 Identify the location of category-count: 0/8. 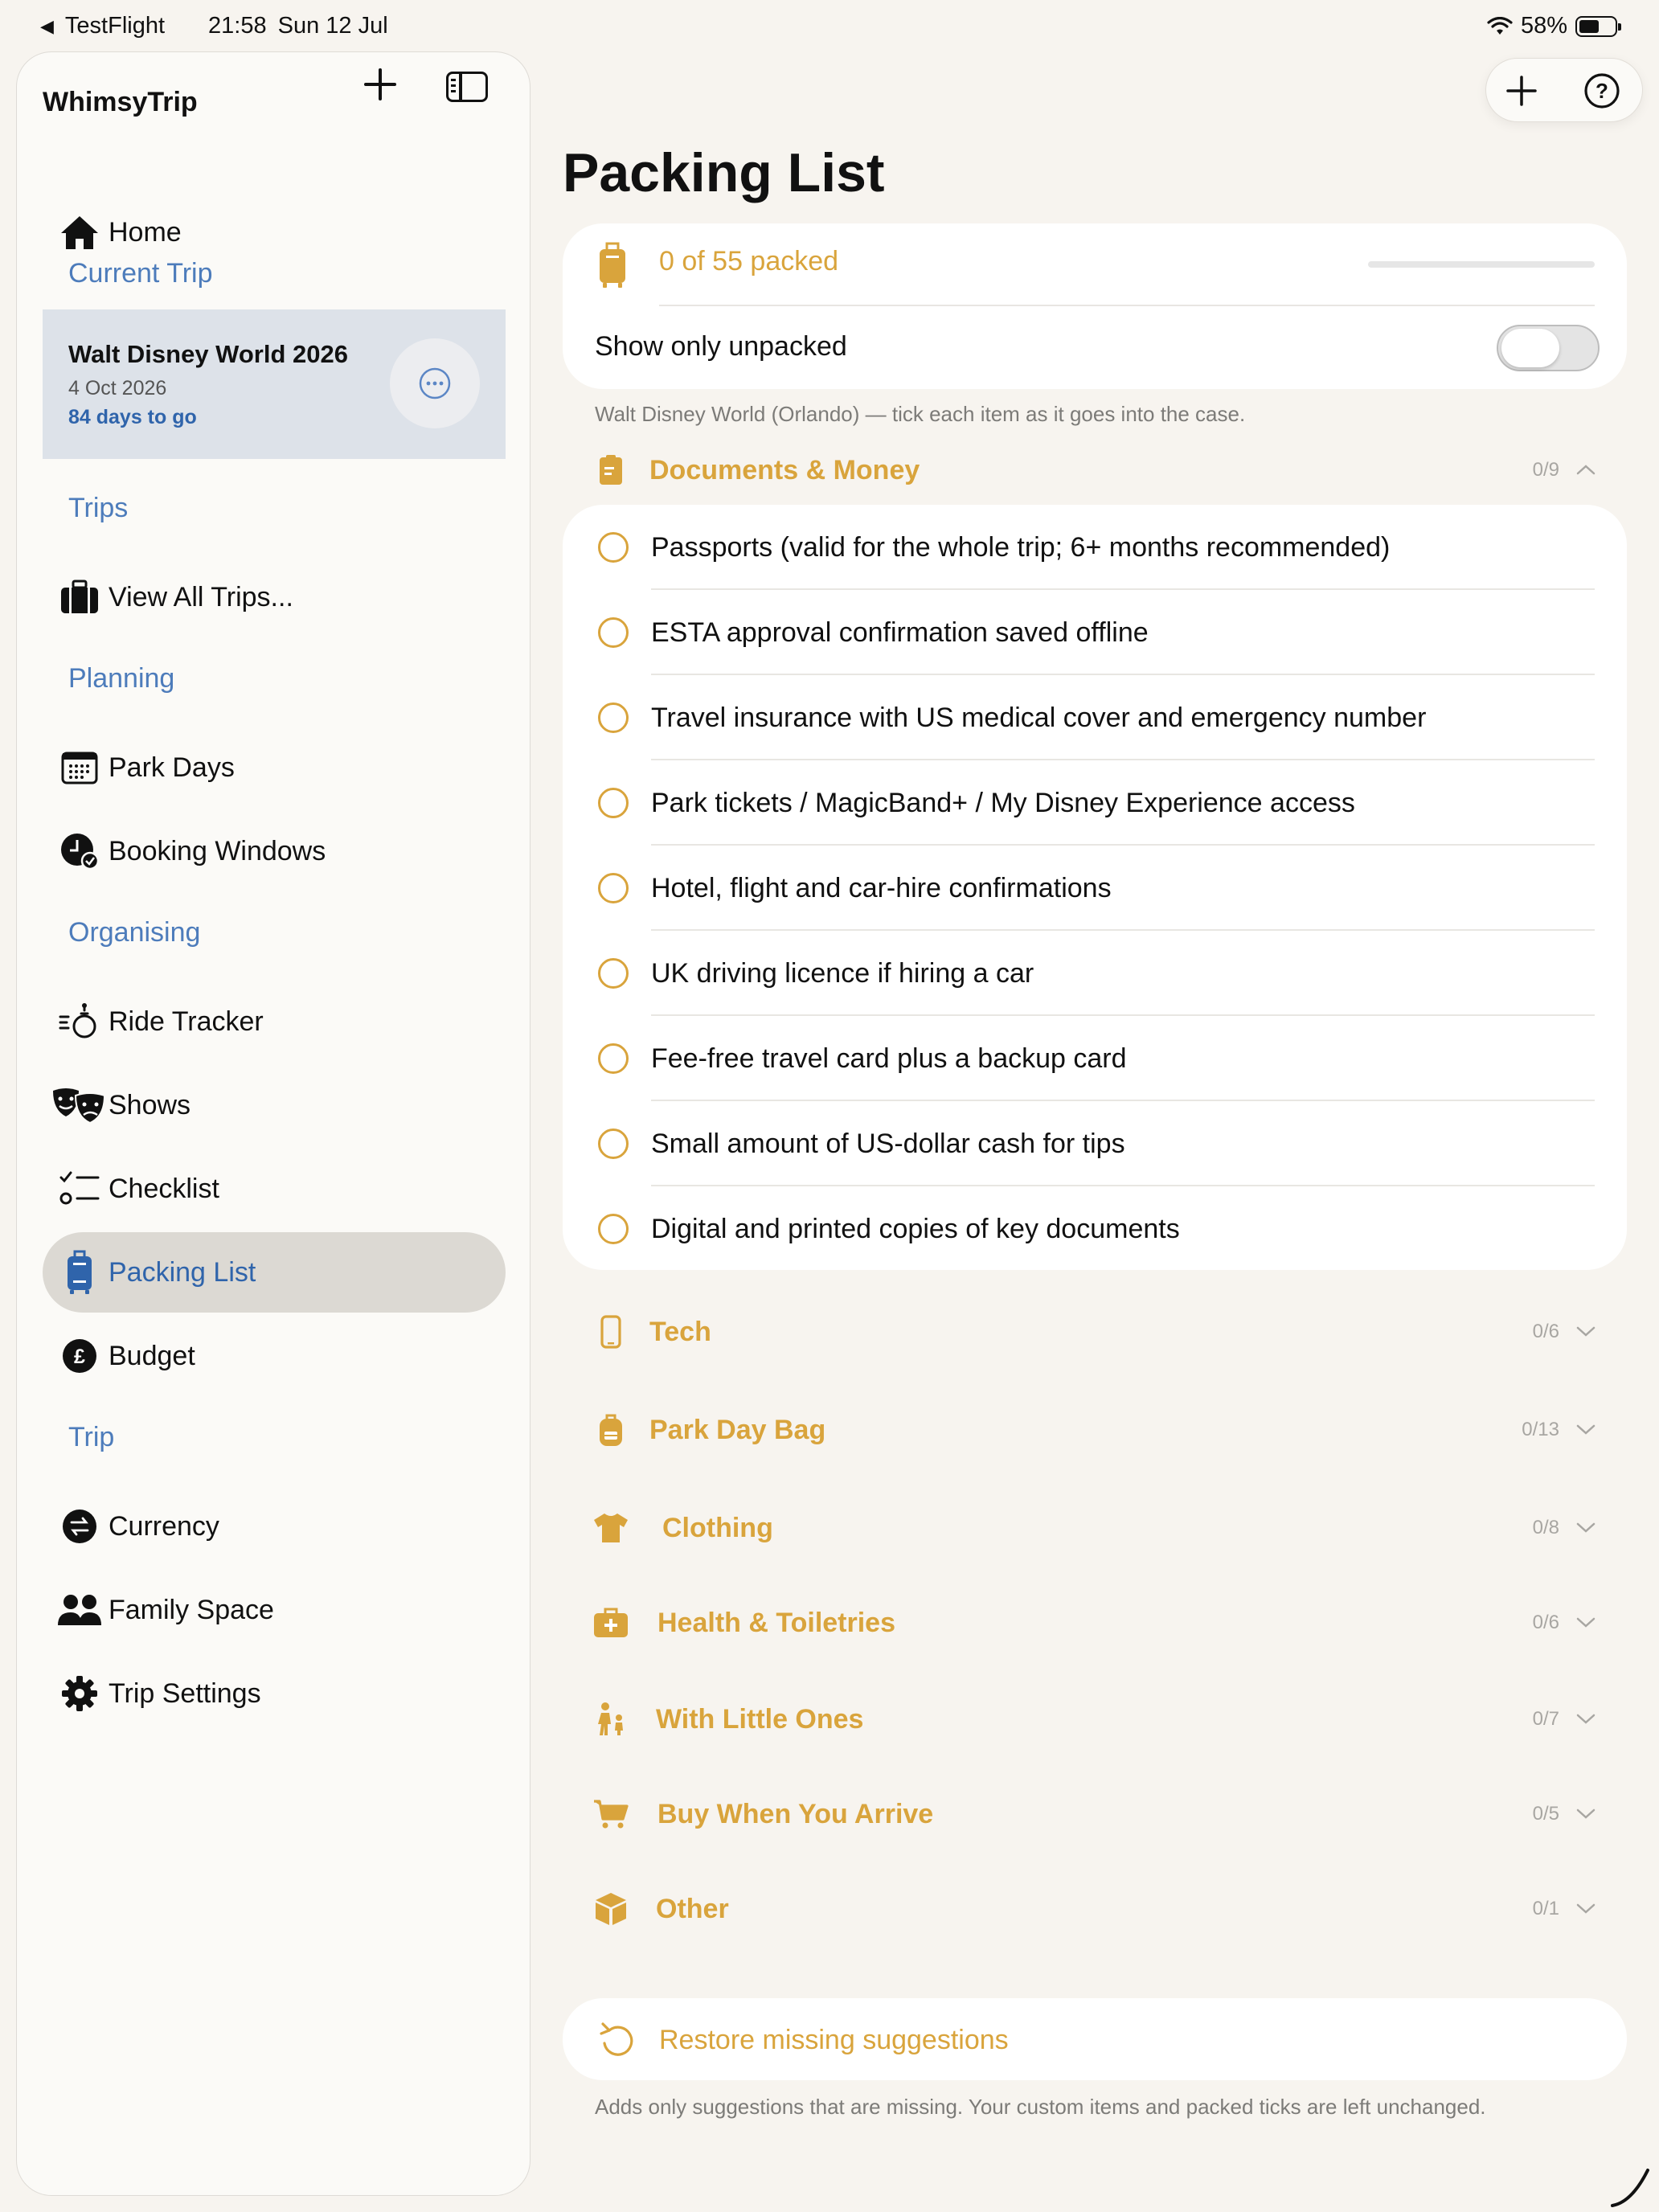
(1545, 1527).